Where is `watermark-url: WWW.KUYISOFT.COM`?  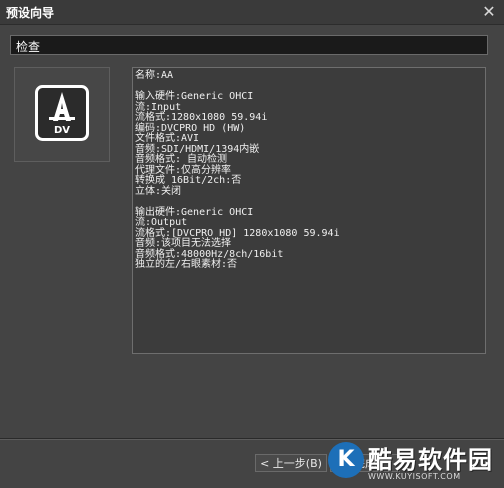
watermark-url: WWW.KUYISOFT.COM is located at coordinates (414, 476).